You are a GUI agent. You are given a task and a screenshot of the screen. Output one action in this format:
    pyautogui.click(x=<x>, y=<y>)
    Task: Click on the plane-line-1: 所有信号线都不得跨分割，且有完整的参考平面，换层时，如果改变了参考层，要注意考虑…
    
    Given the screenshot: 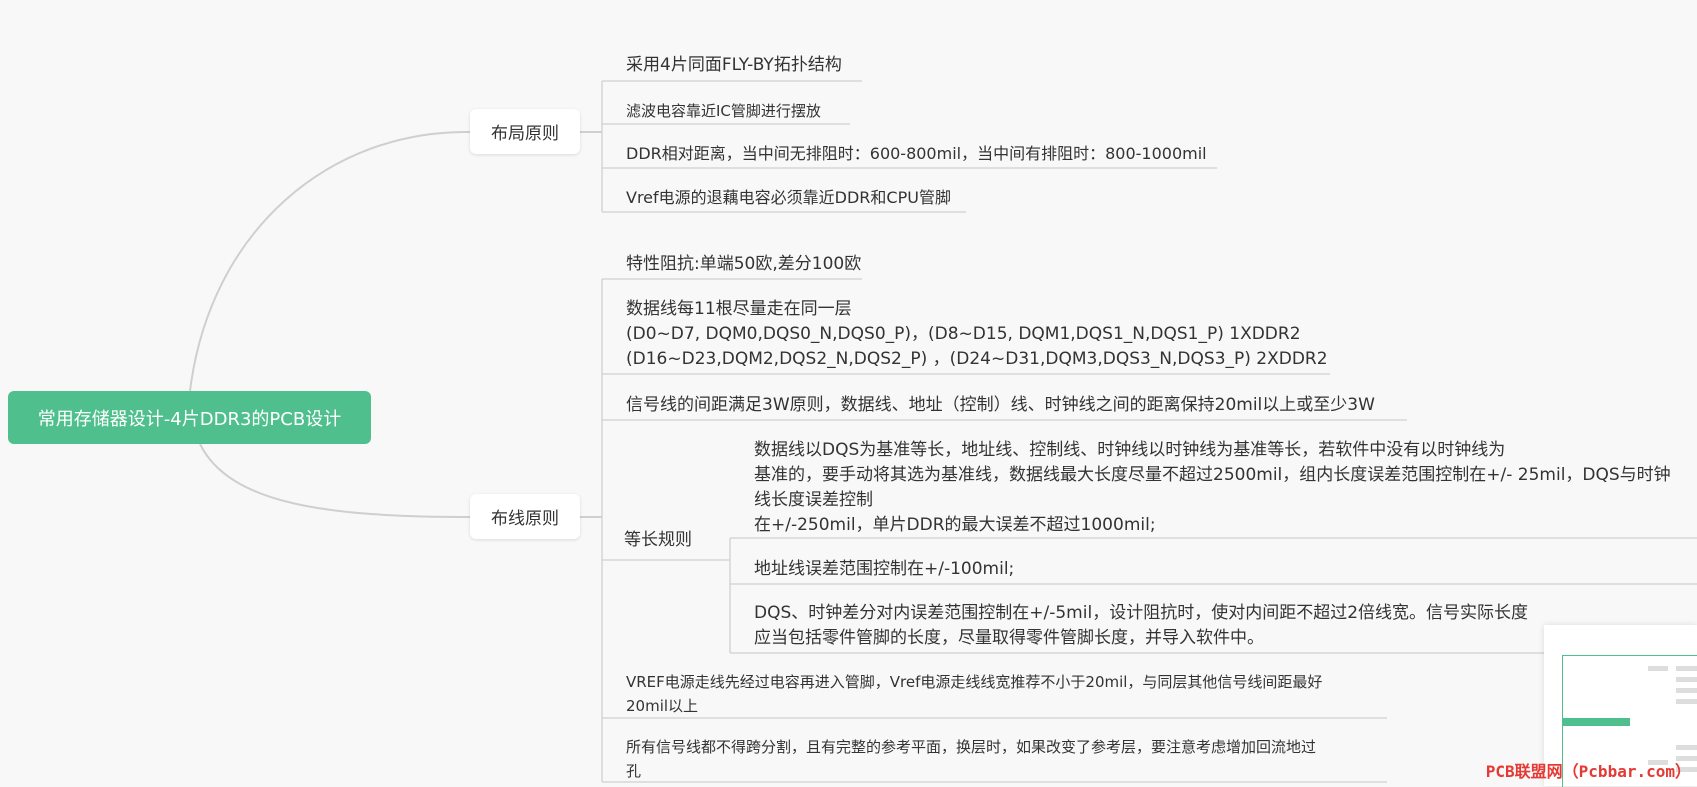 What is the action you would take?
    pyautogui.click(x=971, y=747)
    